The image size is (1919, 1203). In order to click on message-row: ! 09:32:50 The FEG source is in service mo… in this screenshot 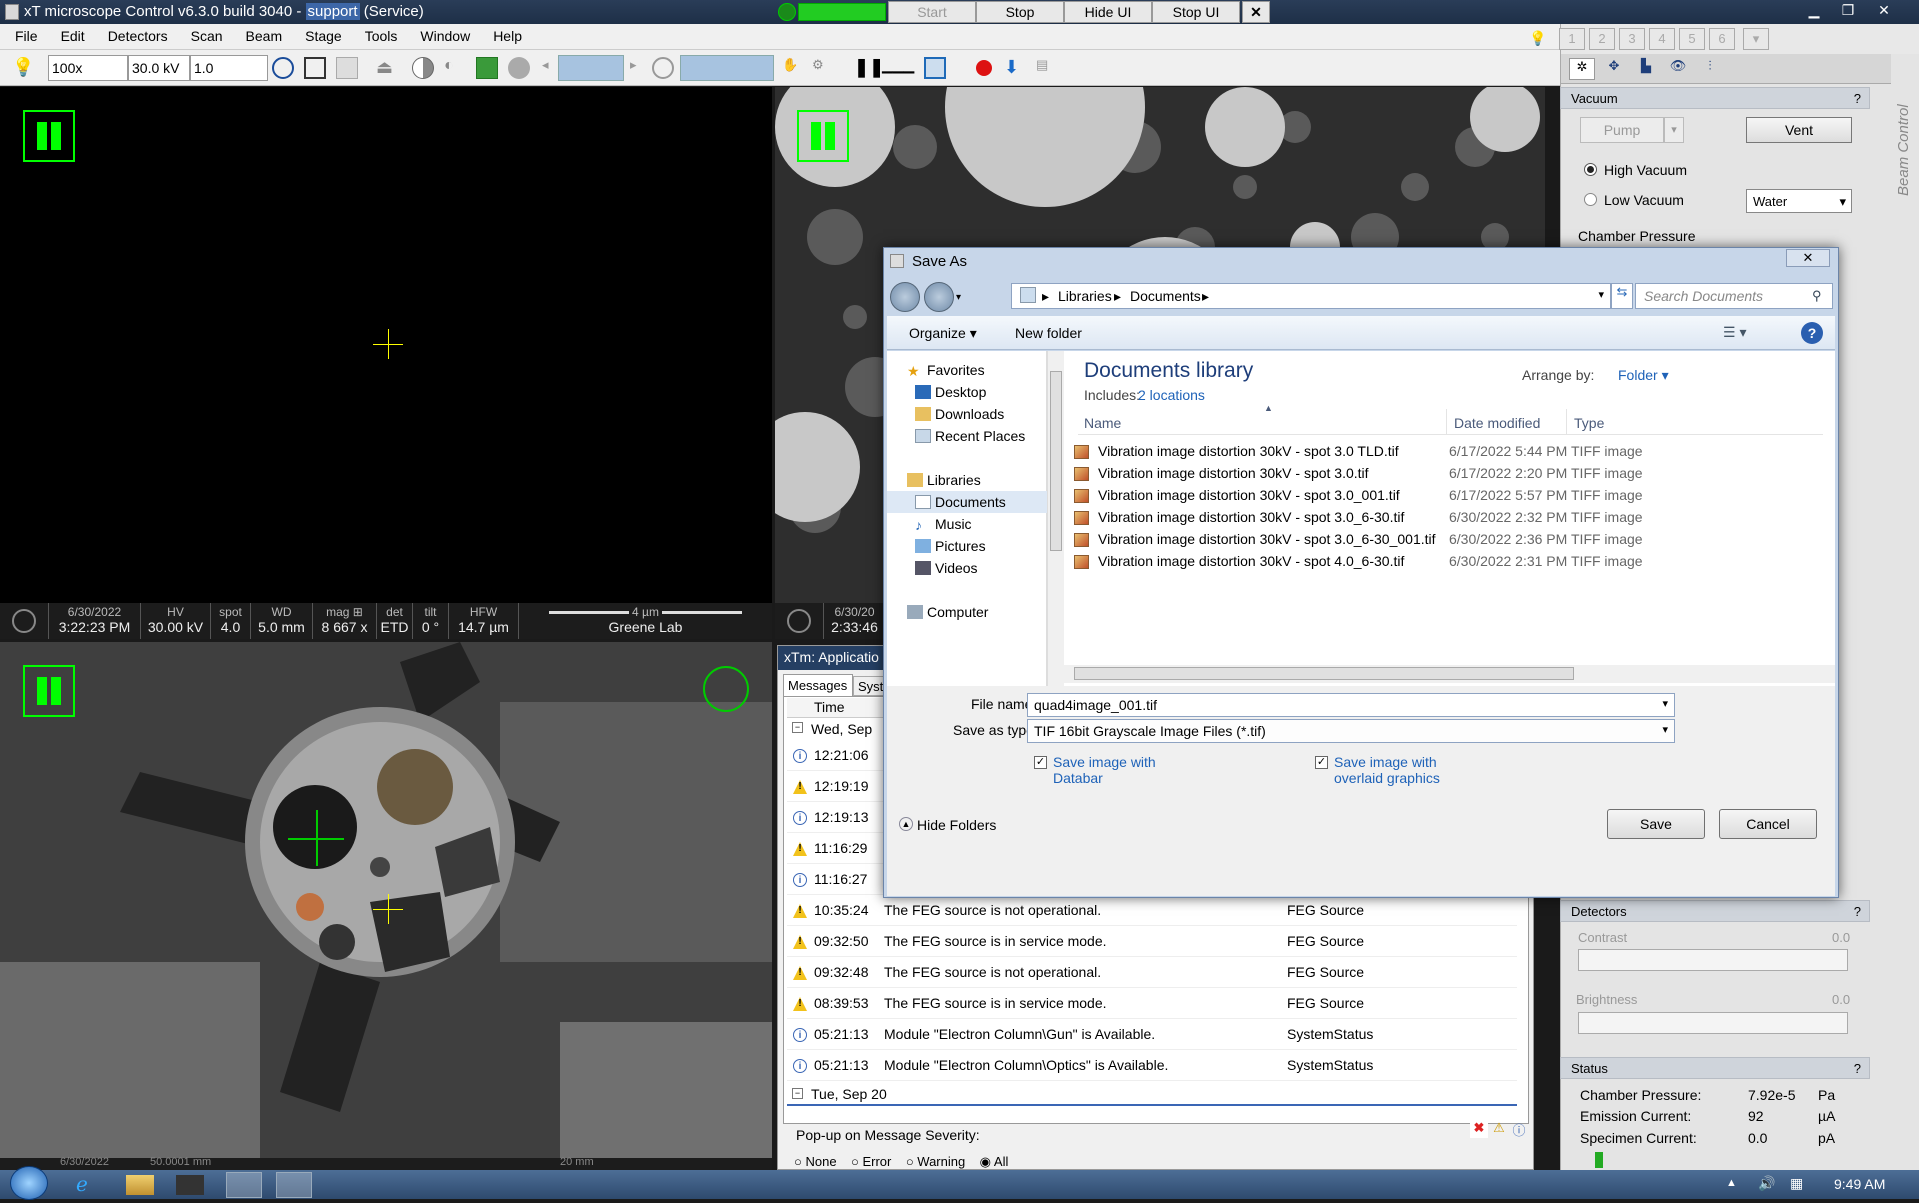, I will do `click(1152, 941)`.